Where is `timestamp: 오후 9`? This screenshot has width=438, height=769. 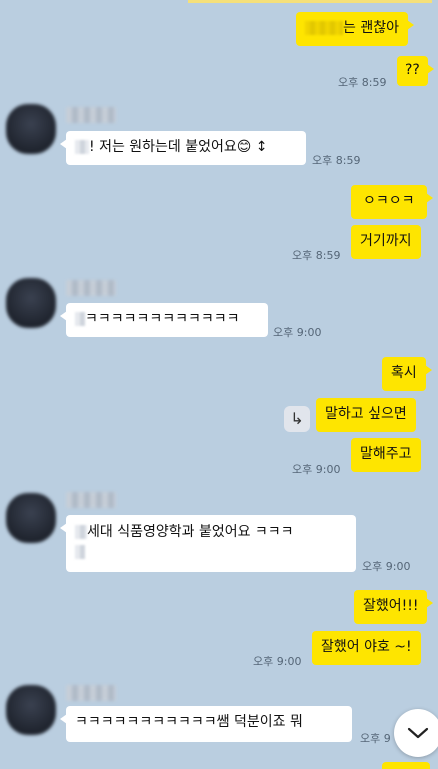 timestamp: 오후 9 is located at coordinates (375, 738).